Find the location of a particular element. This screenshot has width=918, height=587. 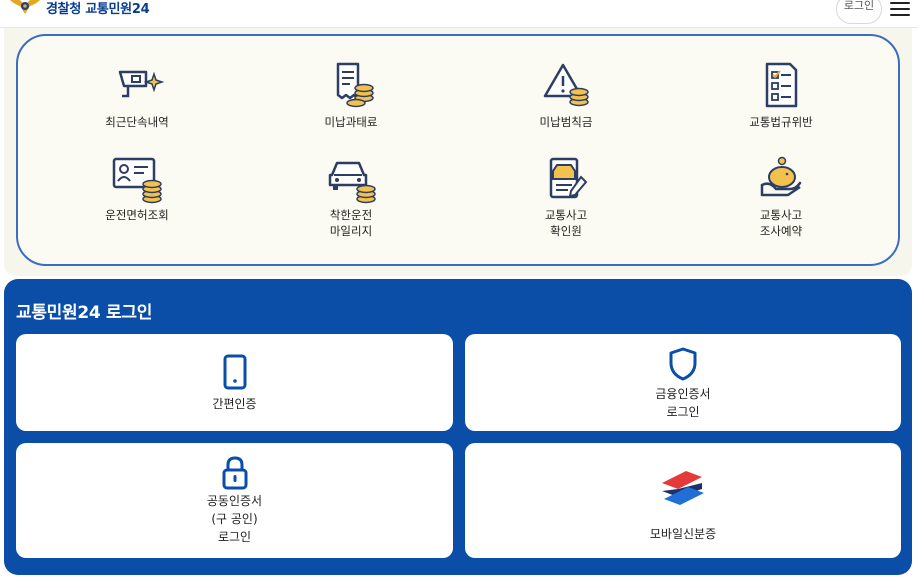

service-license-inquiry: 운전면허조회 is located at coordinates (137, 189).